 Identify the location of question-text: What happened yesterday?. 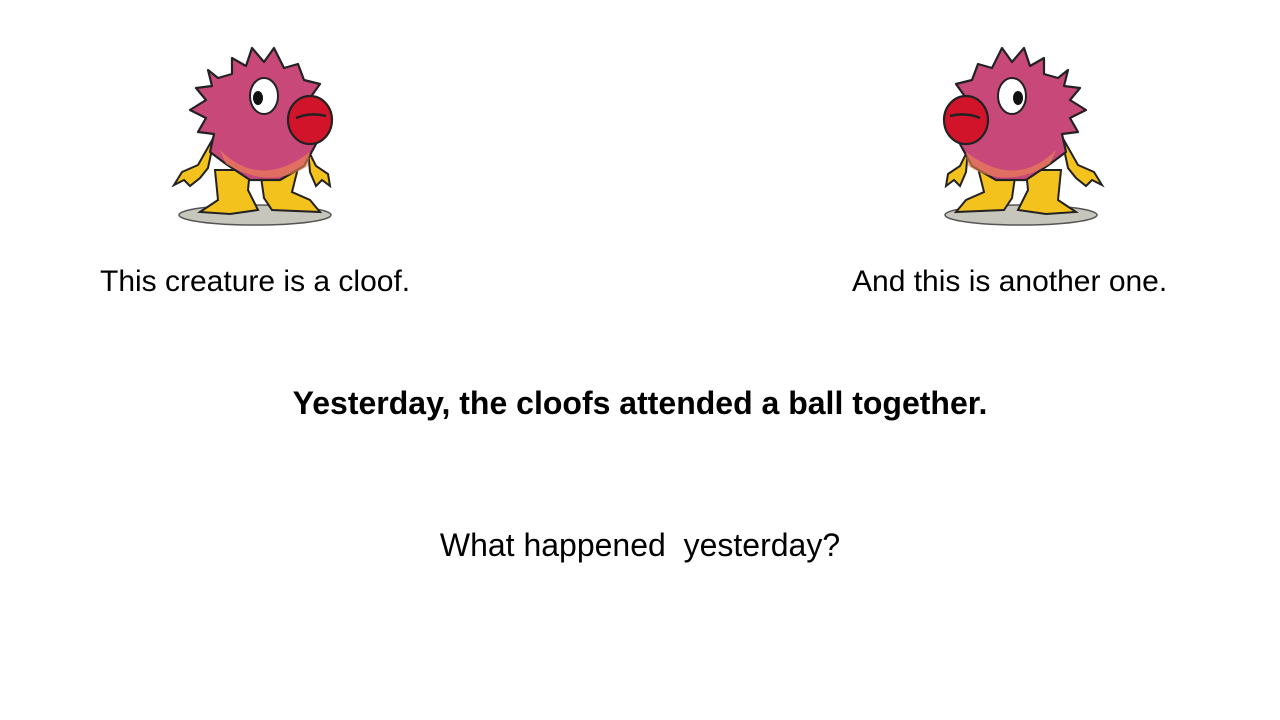
(640, 545).